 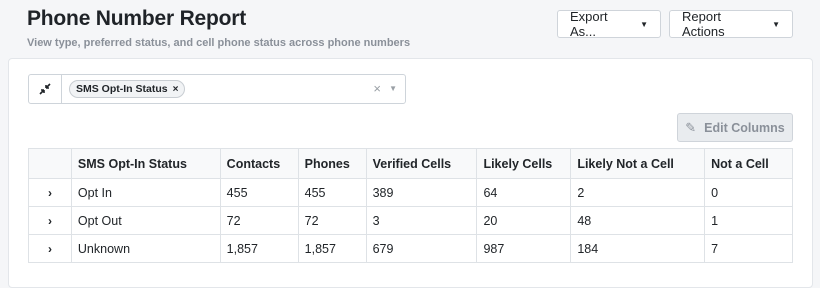 I want to click on edit-columns-label: Edit Columns, so click(x=744, y=127).